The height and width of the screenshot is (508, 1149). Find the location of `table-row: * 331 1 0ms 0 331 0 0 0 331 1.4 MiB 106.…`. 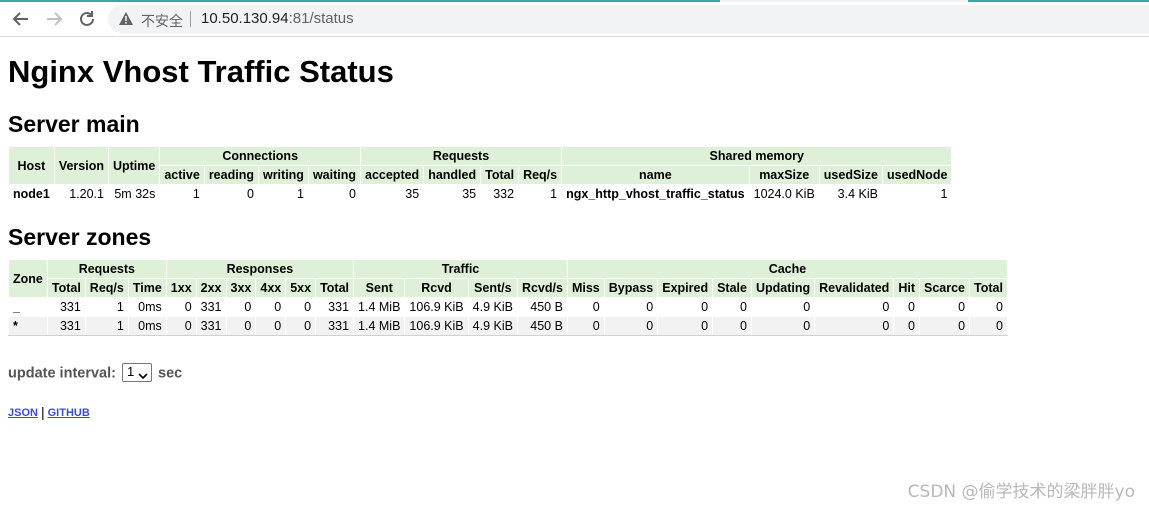

table-row: * 331 1 0ms 0 331 0 0 0 331 1.4 MiB 106.… is located at coordinates (508, 326).